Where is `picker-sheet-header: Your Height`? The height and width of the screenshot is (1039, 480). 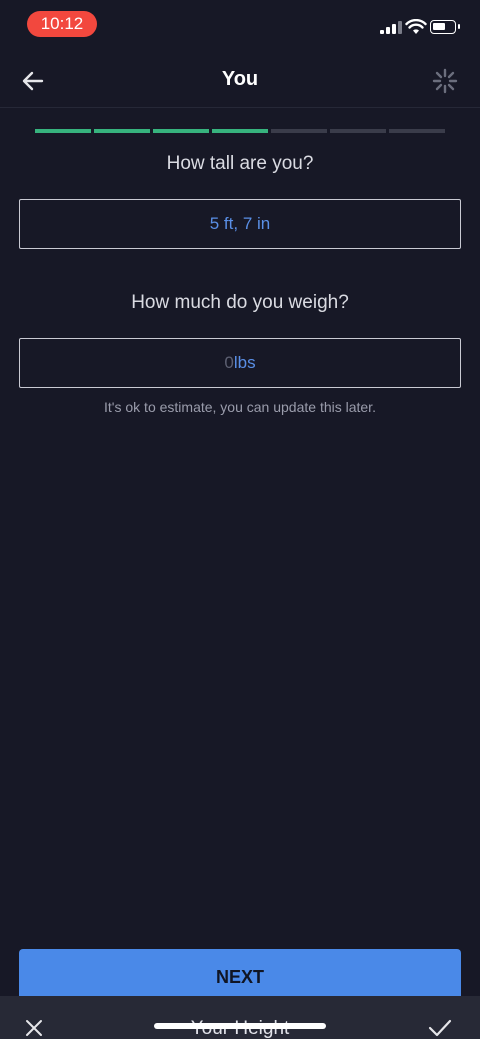 picker-sheet-header: Your Height is located at coordinates (240, 1017).